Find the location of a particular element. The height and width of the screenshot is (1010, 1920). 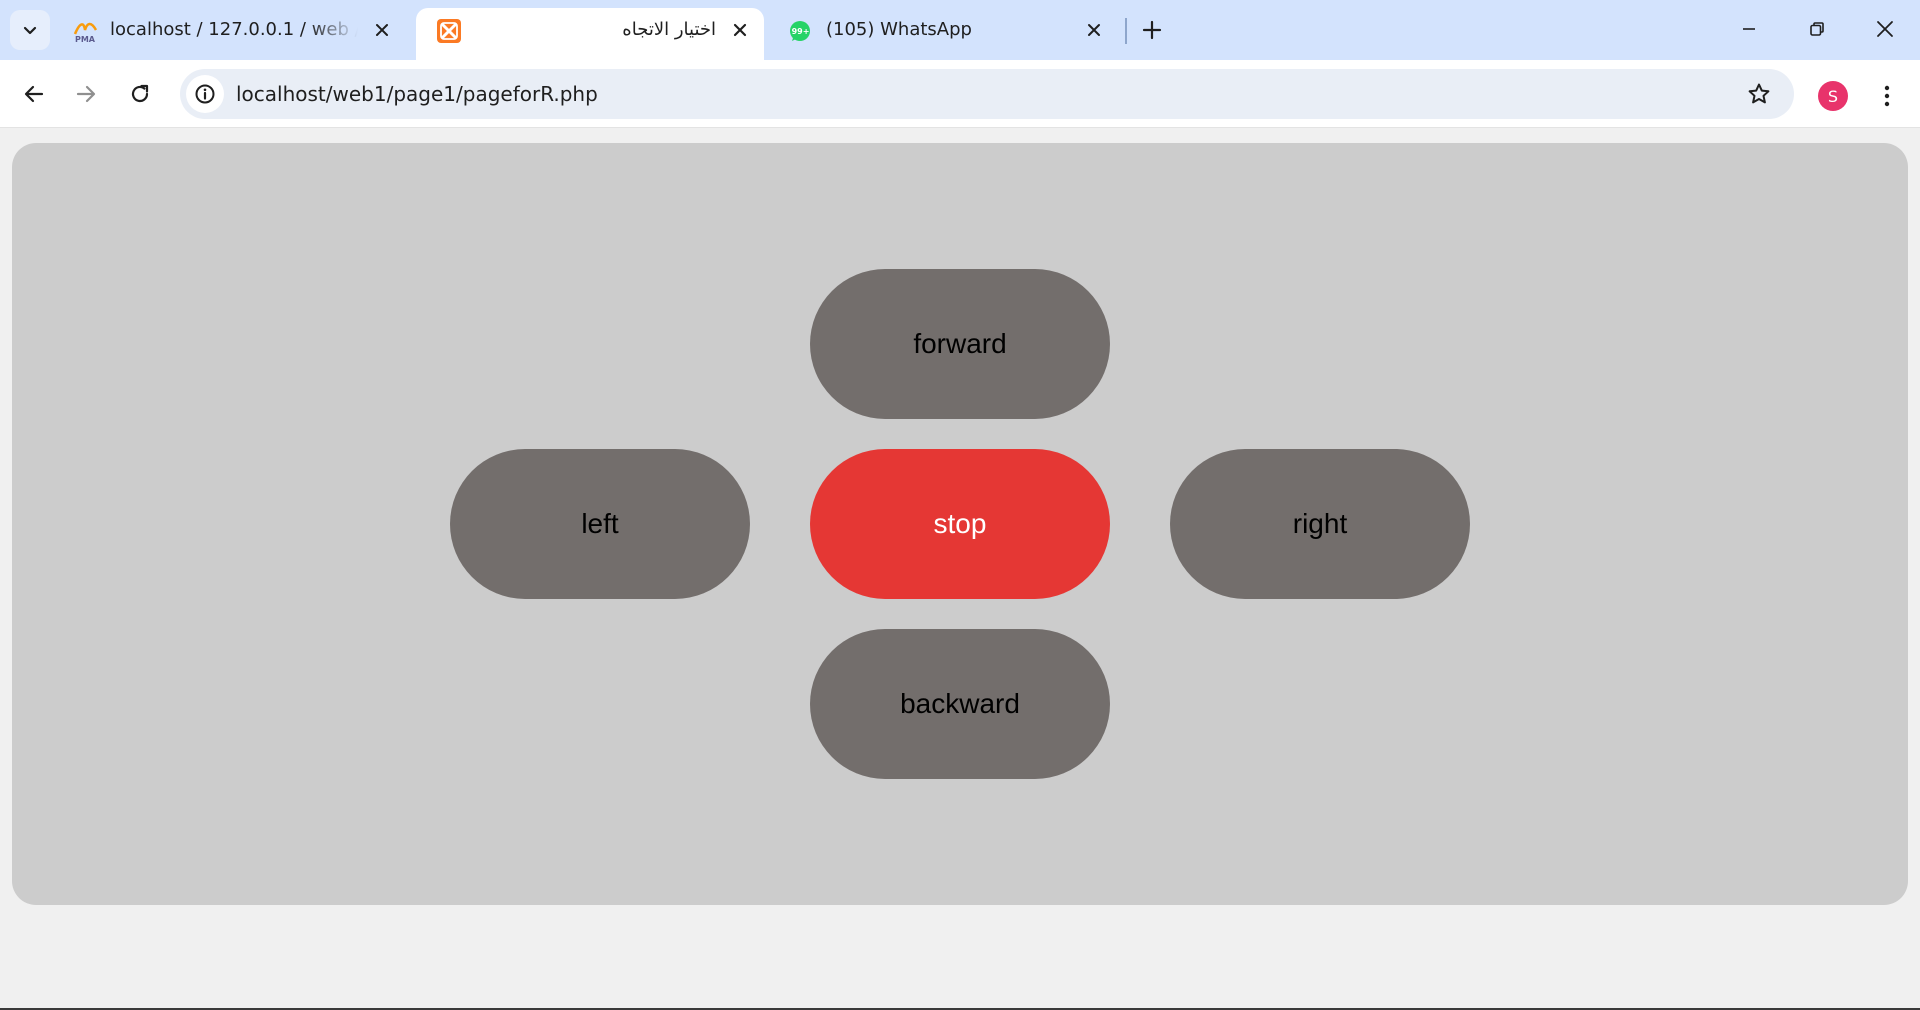

info-icon is located at coordinates (205, 94).